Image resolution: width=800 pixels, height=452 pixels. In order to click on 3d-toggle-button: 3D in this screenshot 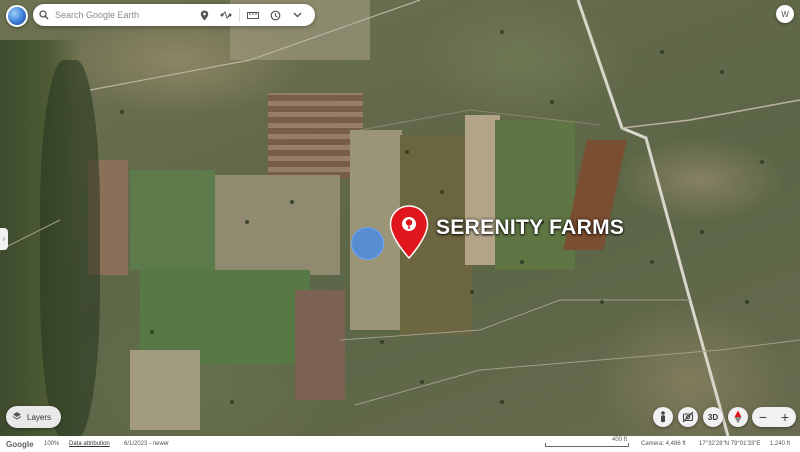, I will do `click(713, 417)`.